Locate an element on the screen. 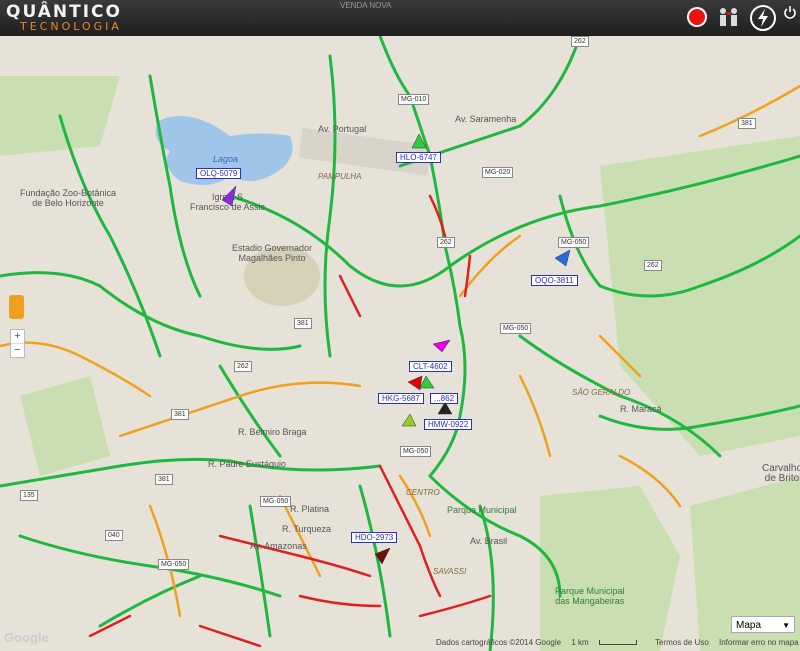  area-label-venda-nova: VENDA NOVA is located at coordinates (366, 5).